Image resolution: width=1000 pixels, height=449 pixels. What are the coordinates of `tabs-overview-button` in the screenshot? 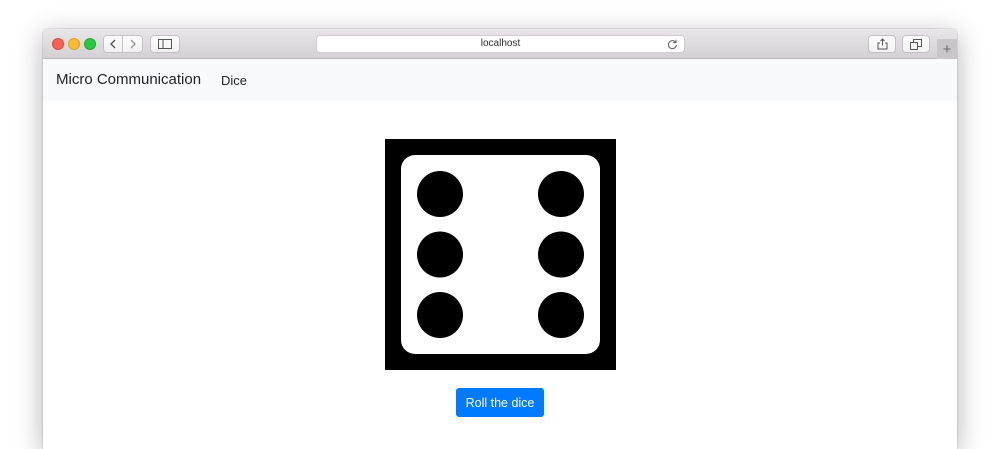 It's located at (916, 44).